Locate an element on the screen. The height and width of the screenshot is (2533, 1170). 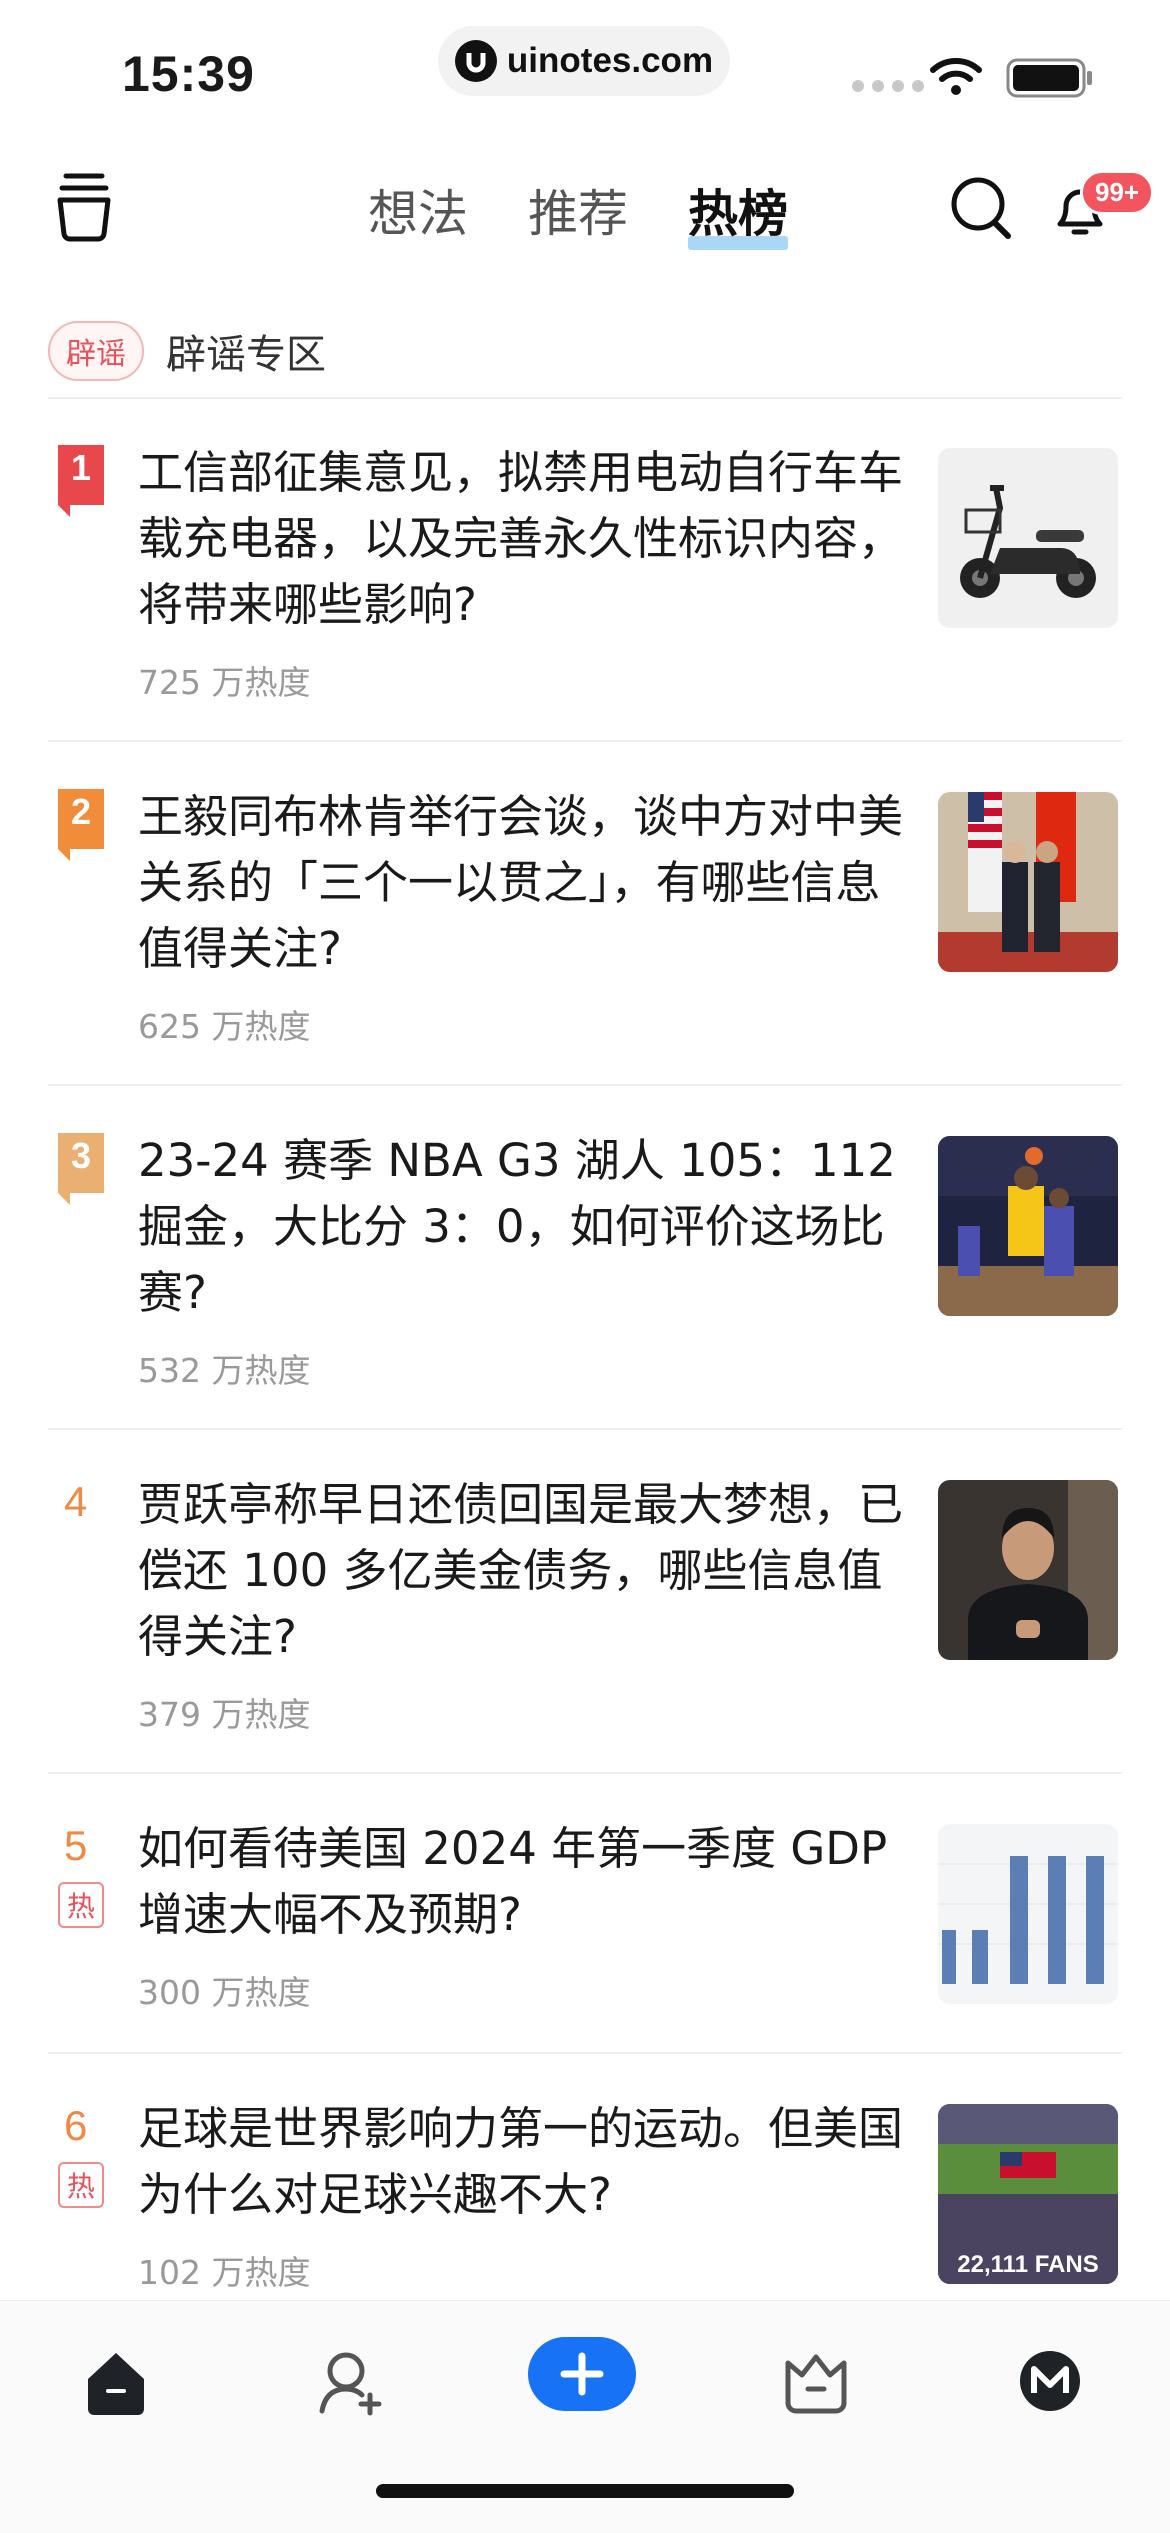
top-nav: 想法 推荐 热榜 99+ is located at coordinates (585, 210).